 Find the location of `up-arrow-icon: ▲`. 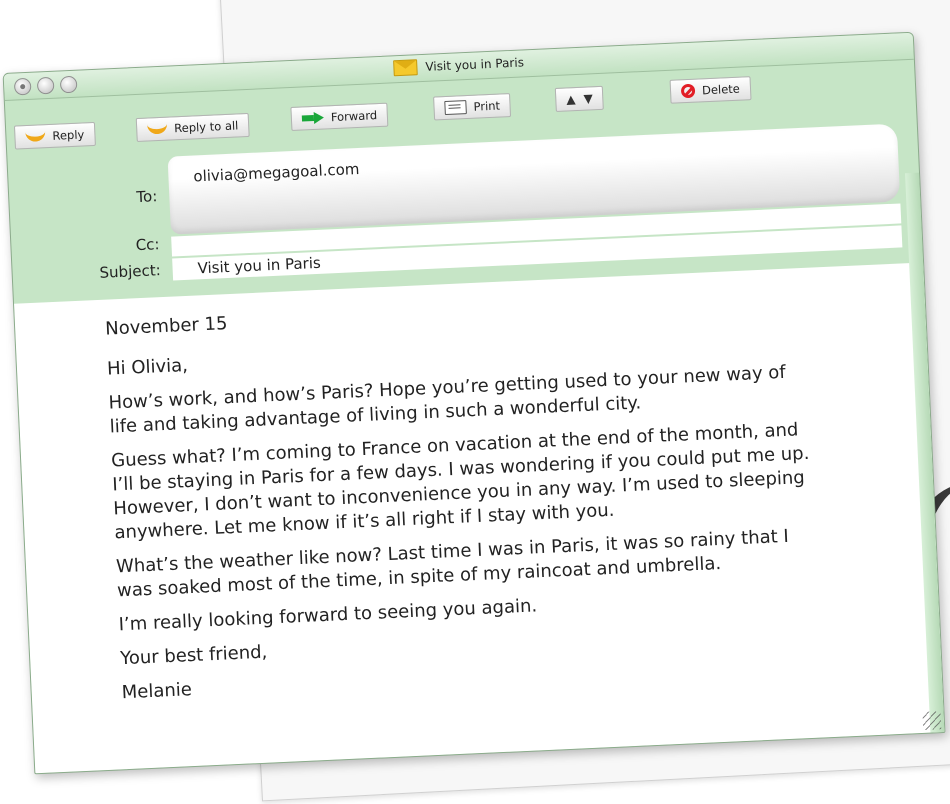

up-arrow-icon: ▲ is located at coordinates (571, 99).